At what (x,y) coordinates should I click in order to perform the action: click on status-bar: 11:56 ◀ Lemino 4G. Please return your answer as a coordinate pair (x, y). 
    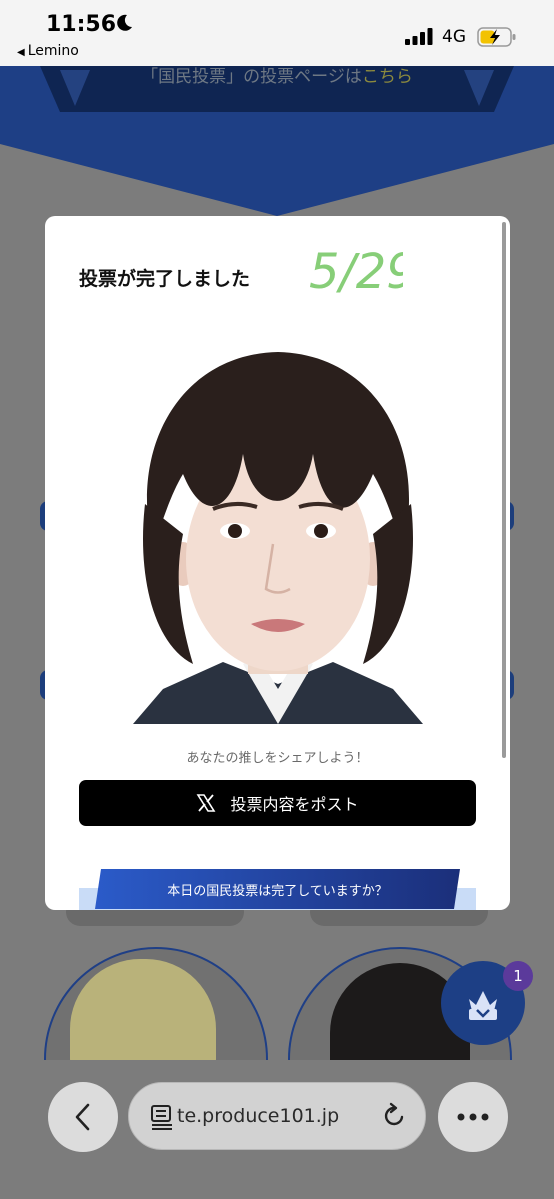
    Looking at the image, I should click on (277, 33).